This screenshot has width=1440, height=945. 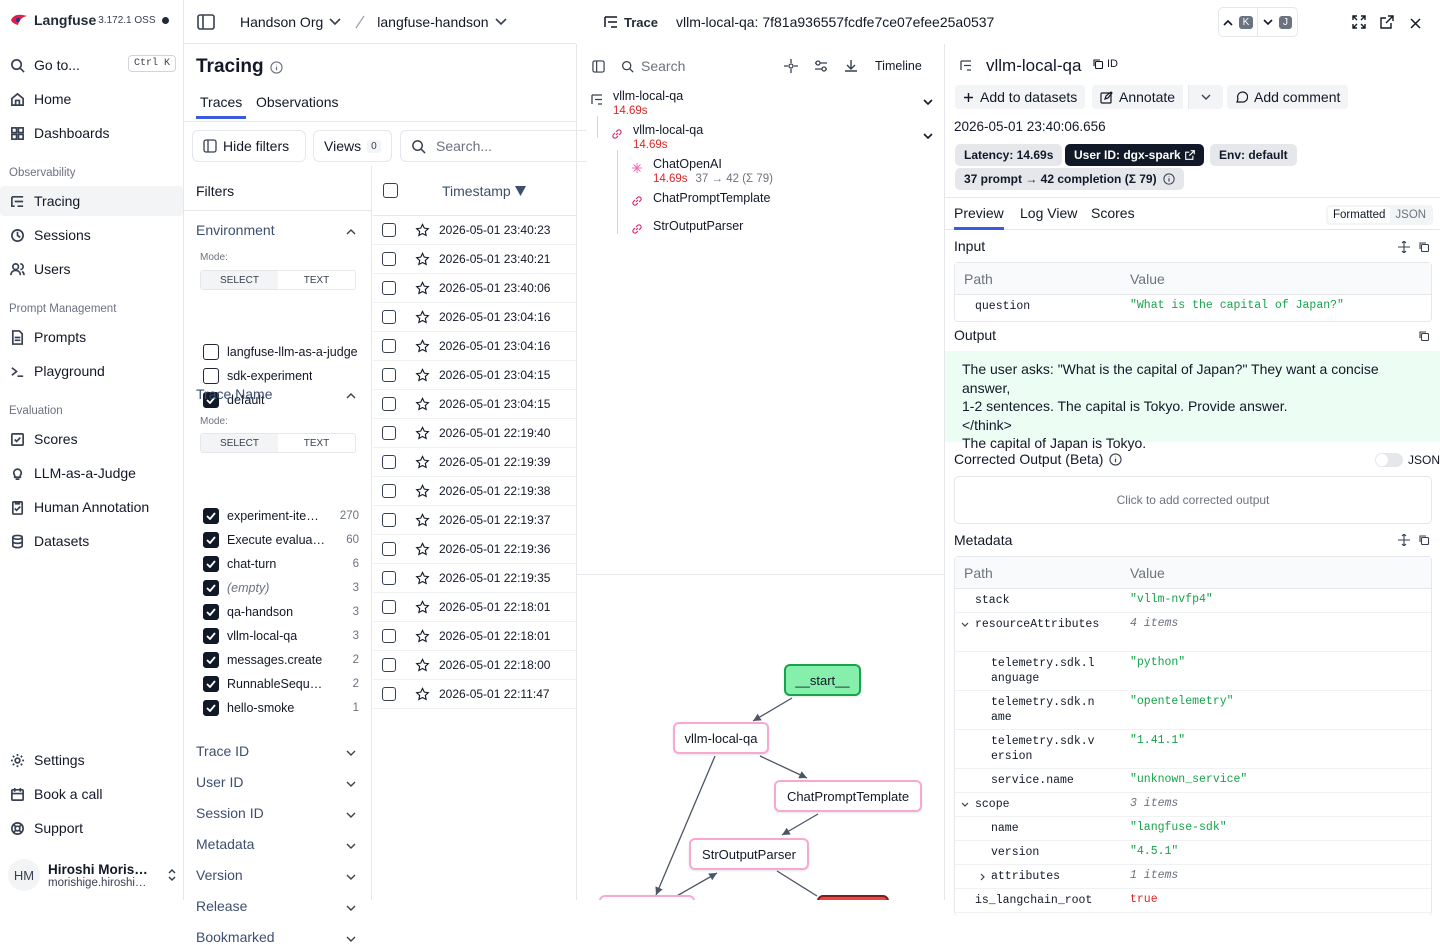 What do you see at coordinates (1193, 805) in the screenshot?
I see `table-row: scope 3 items` at bounding box center [1193, 805].